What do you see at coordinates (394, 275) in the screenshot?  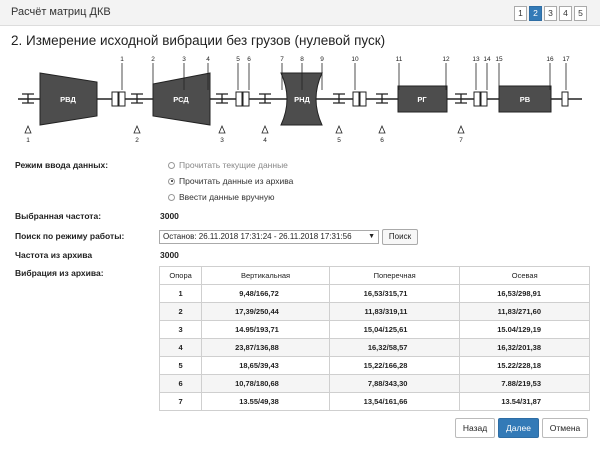 I see `column-header-transverse: Поперечная` at bounding box center [394, 275].